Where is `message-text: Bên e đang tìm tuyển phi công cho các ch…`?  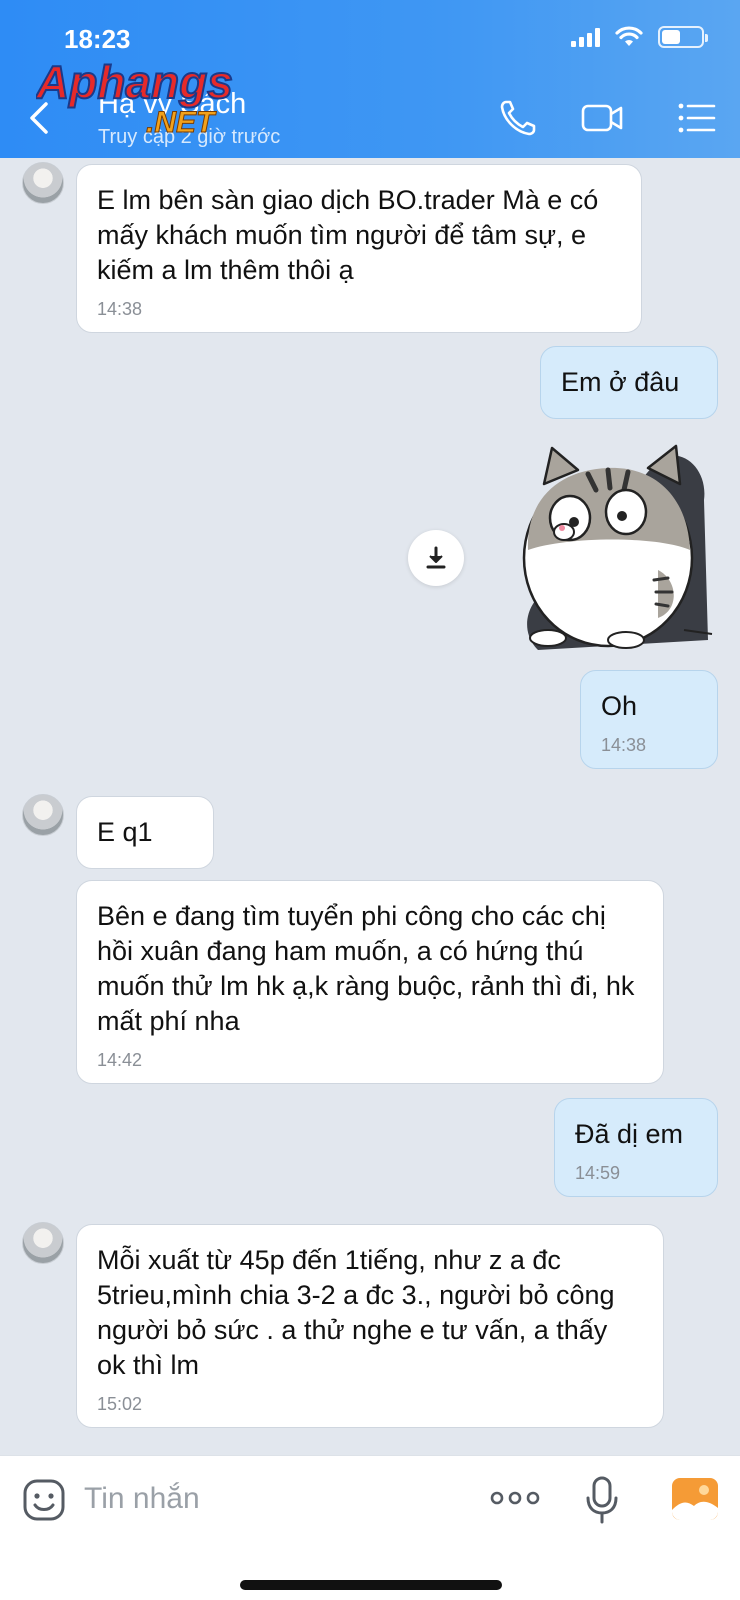
message-text: Bên e đang tìm tuyển phi công cho các ch… is located at coordinates (366, 968).